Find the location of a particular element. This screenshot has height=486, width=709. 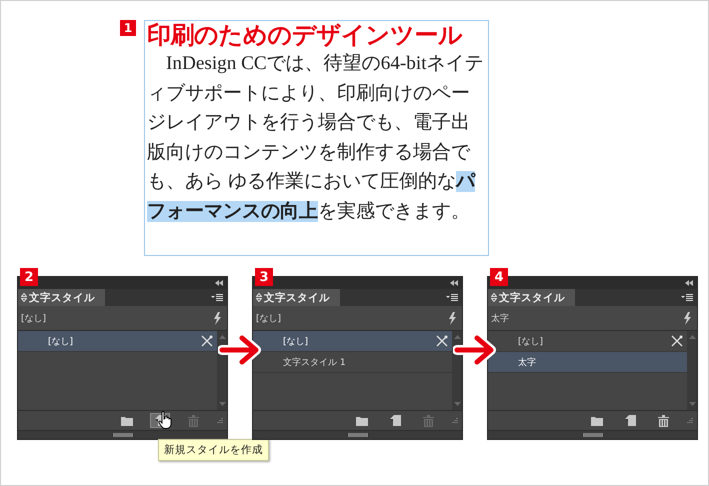

hand-cursor-icon is located at coordinates (165, 420).